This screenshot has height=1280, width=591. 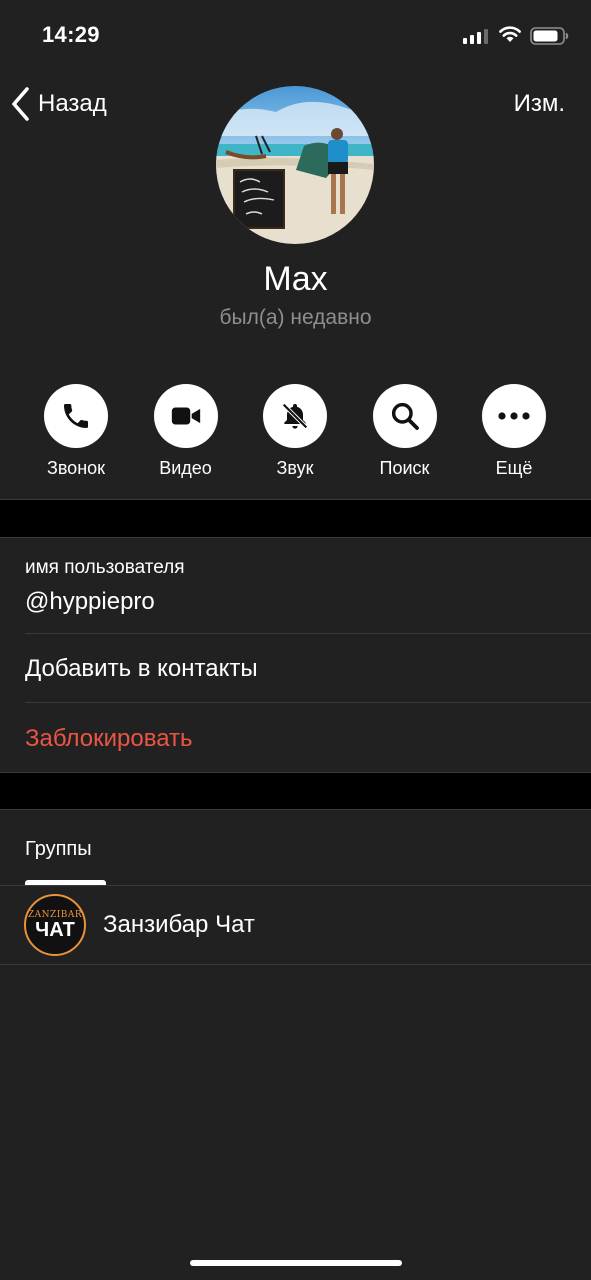 I want to click on more-label: Ещё, so click(x=514, y=468).